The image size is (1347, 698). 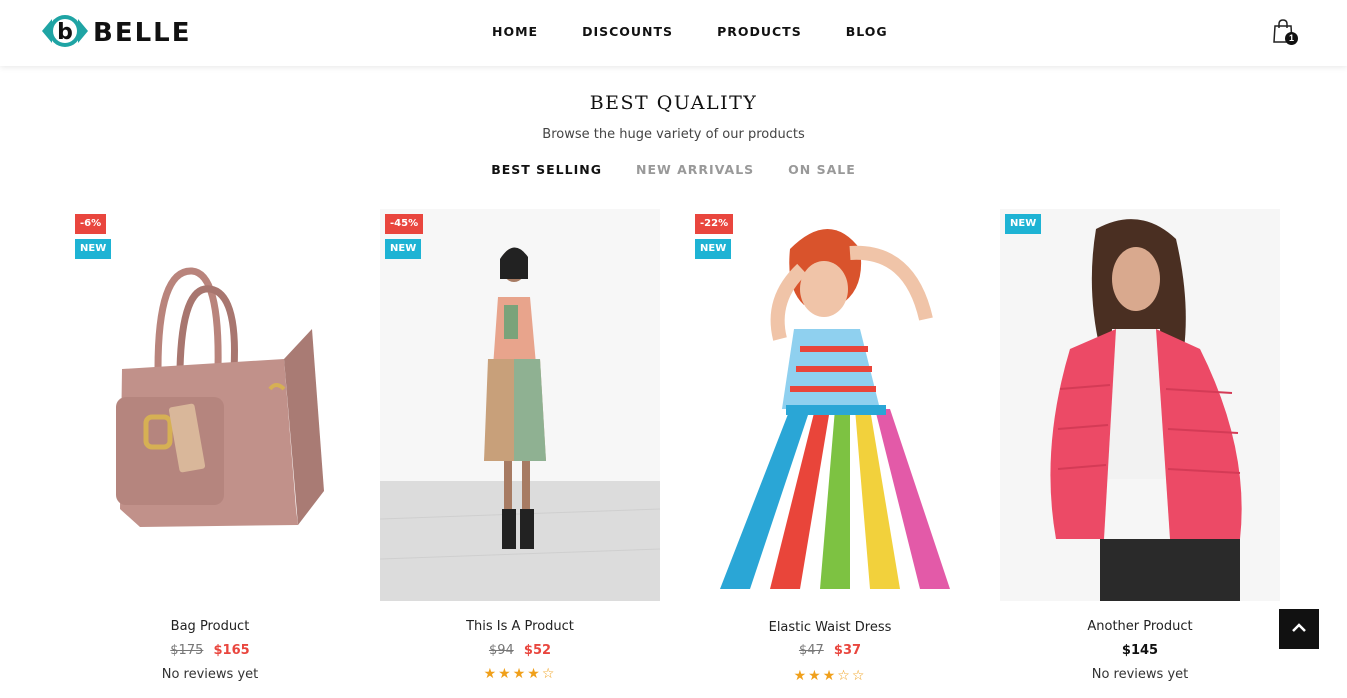 I want to click on rating-stars: ★★★☆☆, so click(x=830, y=675).